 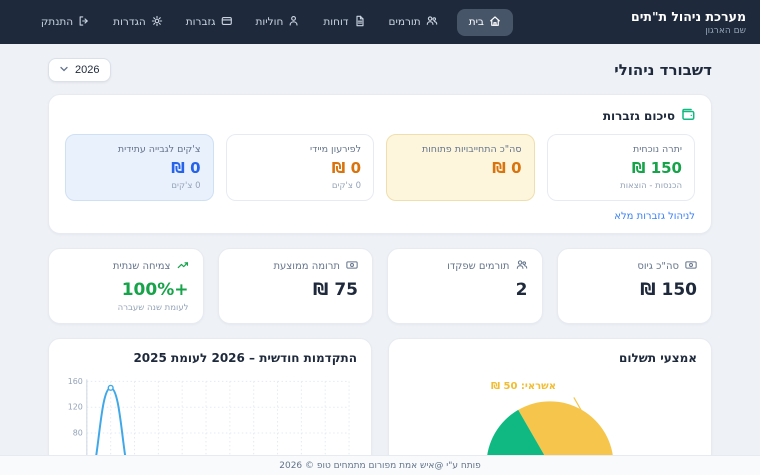 I want to click on page-header: דשבורד ניהולי 2026, so click(x=380, y=70).